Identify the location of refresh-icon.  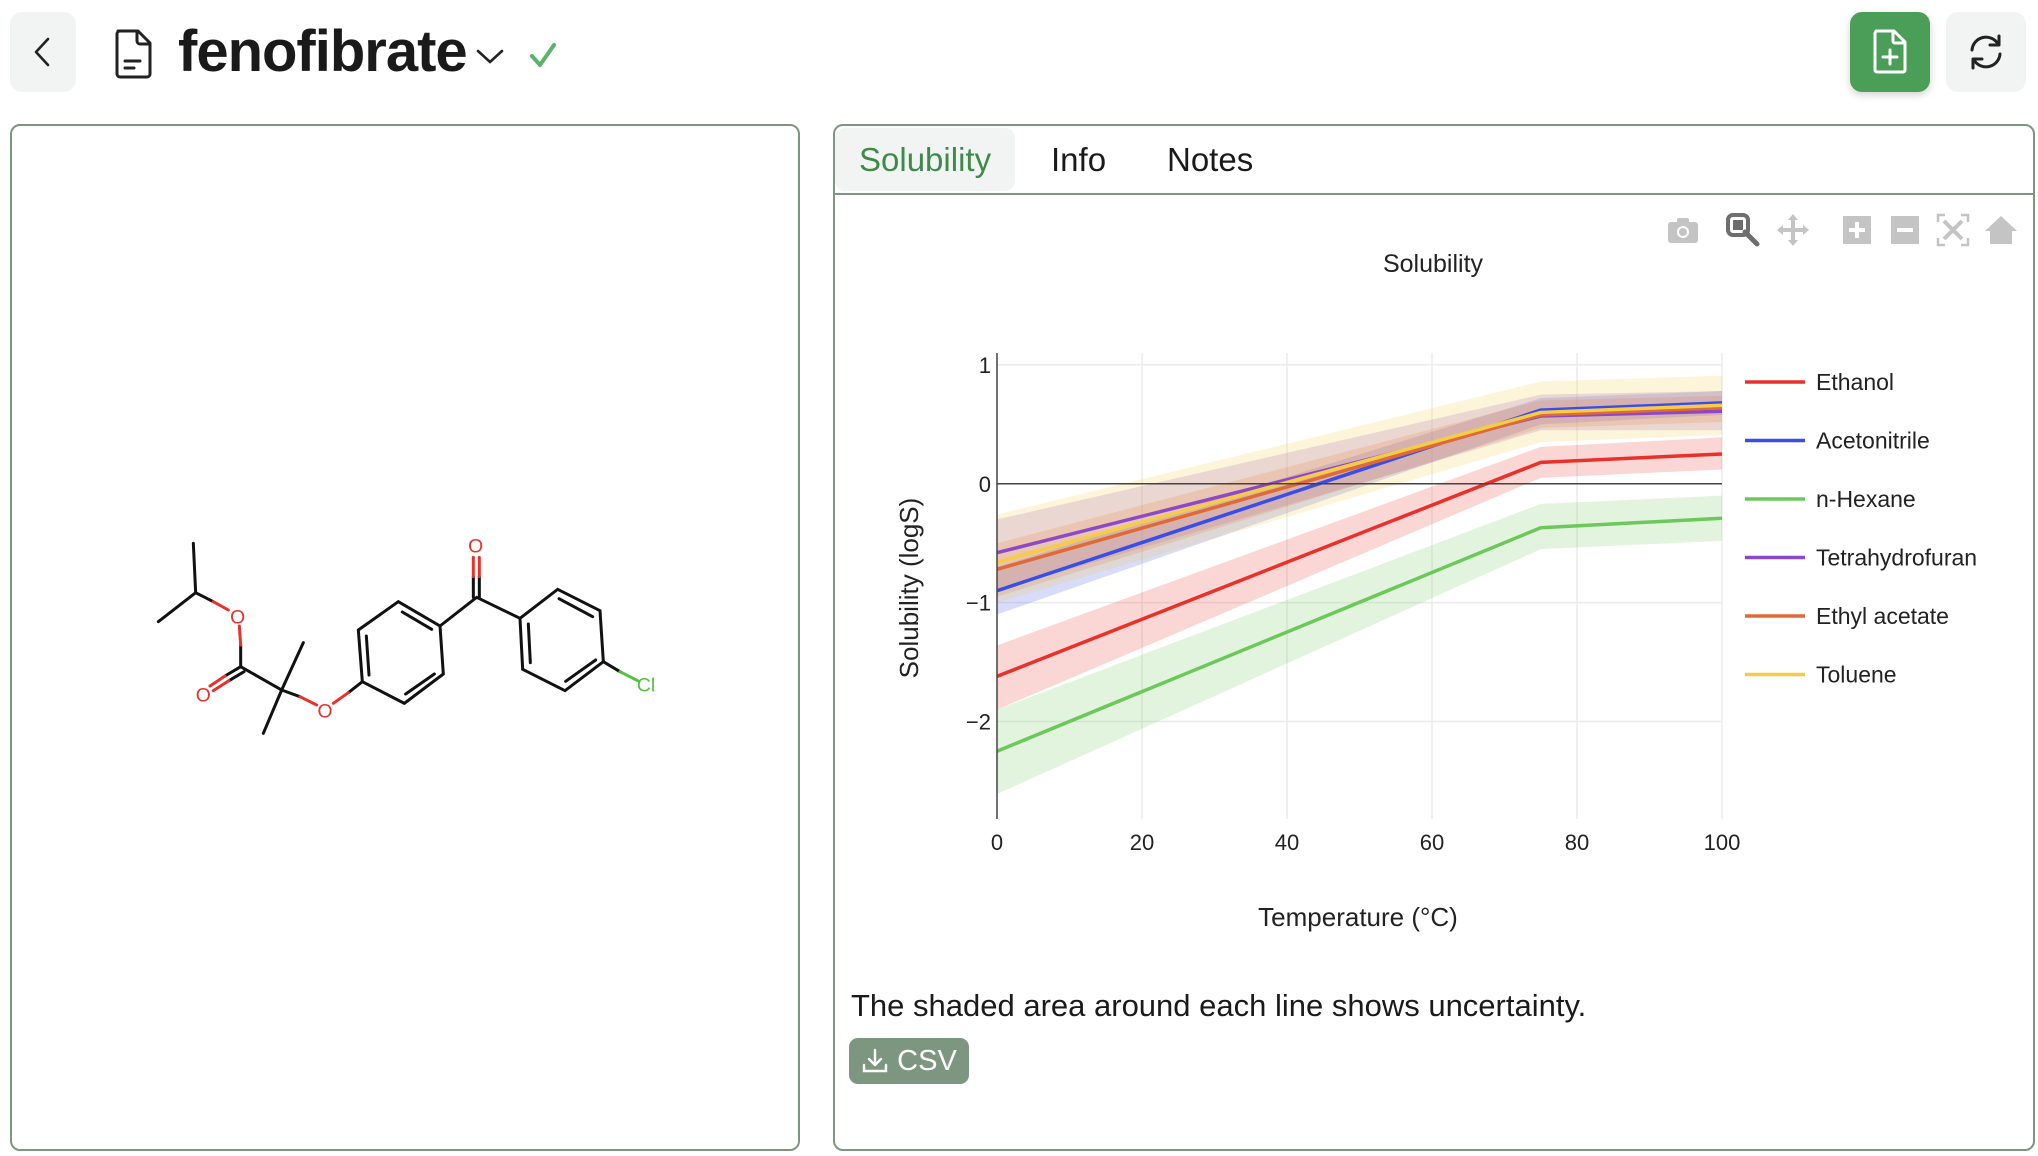
(1986, 52).